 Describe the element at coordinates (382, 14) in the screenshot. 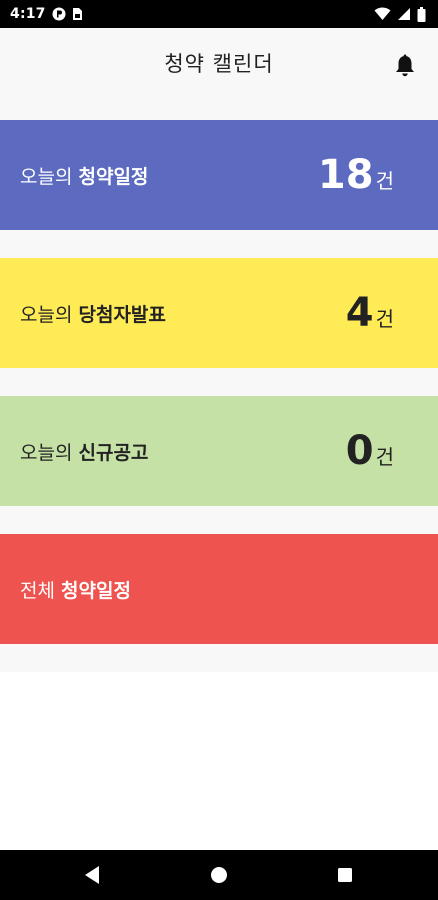

I see `wifi-icon` at that location.